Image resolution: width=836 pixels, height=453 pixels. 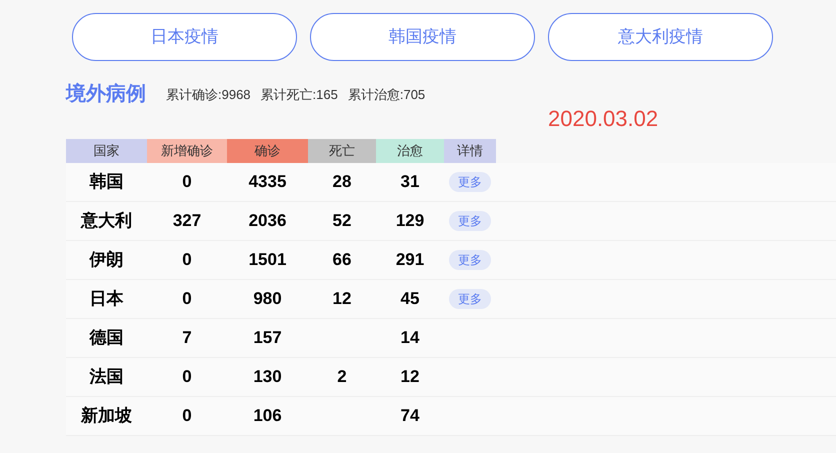 I want to click on table-cell-text: 4335, so click(x=267, y=182).